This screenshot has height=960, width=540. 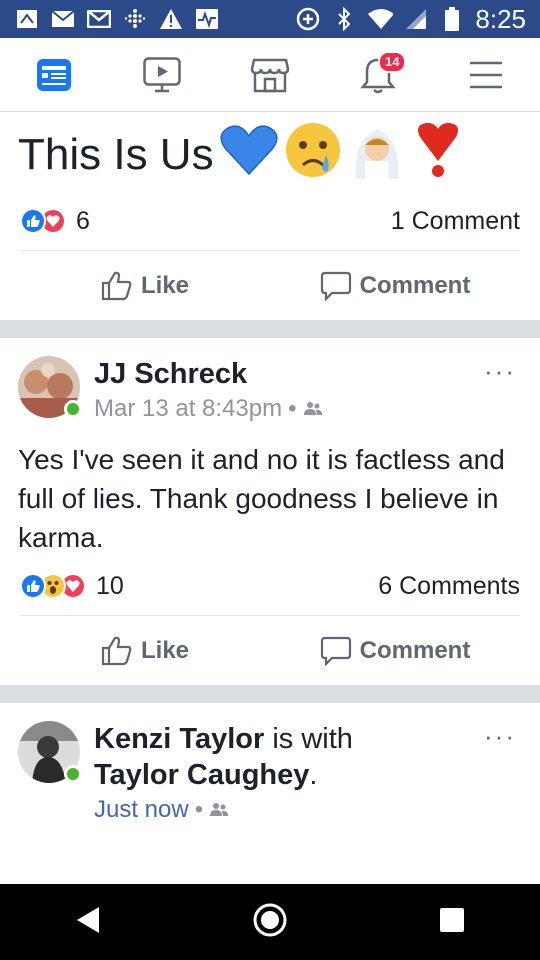 What do you see at coordinates (380, 19) in the screenshot?
I see `wifi-icon` at bounding box center [380, 19].